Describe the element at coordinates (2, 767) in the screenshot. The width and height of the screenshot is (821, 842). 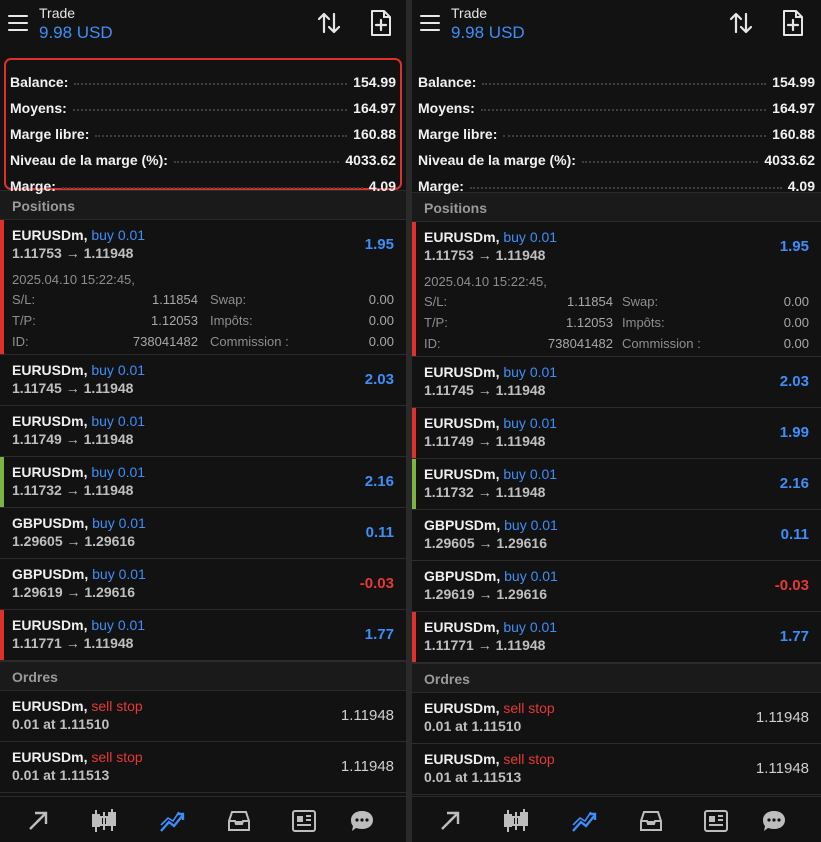
I see `order-indicator-bar` at that location.